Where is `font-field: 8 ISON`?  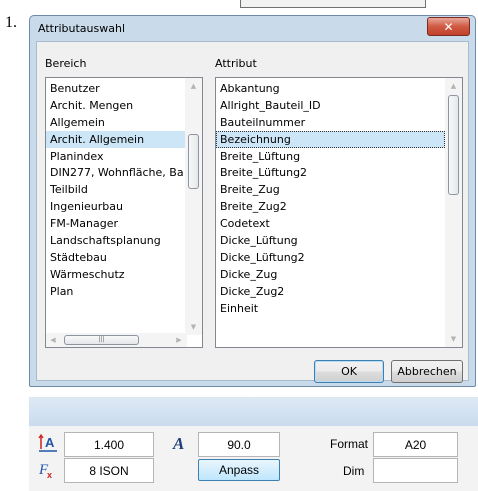
font-field: 8 ISON is located at coordinates (109, 470).